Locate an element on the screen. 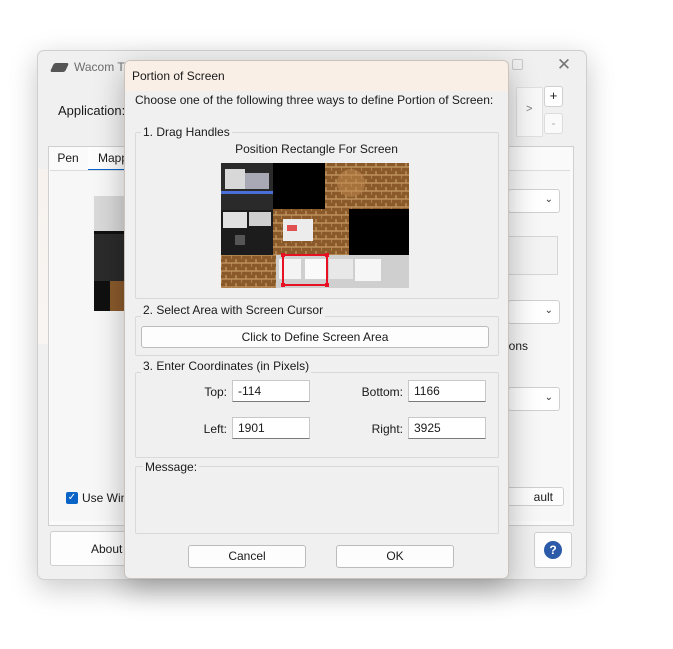  close-icon: ✕ is located at coordinates (564, 65).